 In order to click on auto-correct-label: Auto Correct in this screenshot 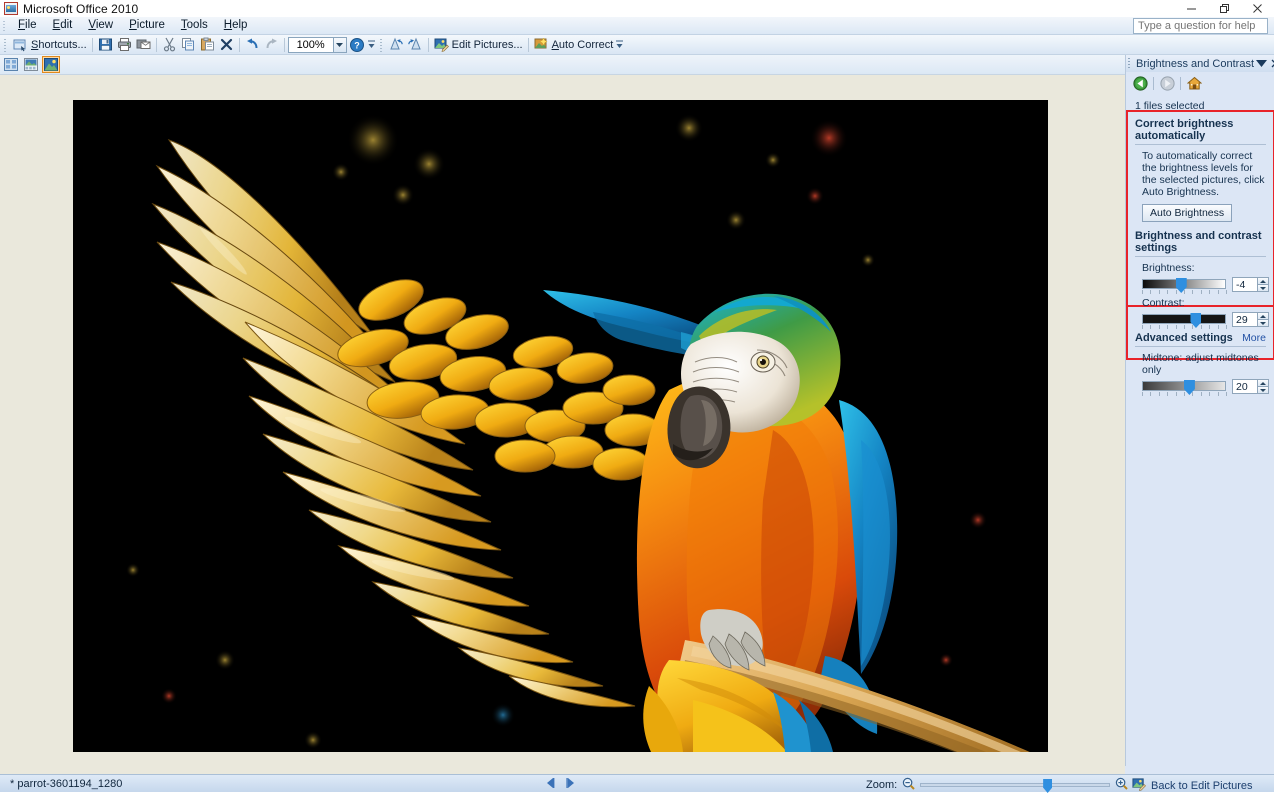, I will do `click(582, 44)`.